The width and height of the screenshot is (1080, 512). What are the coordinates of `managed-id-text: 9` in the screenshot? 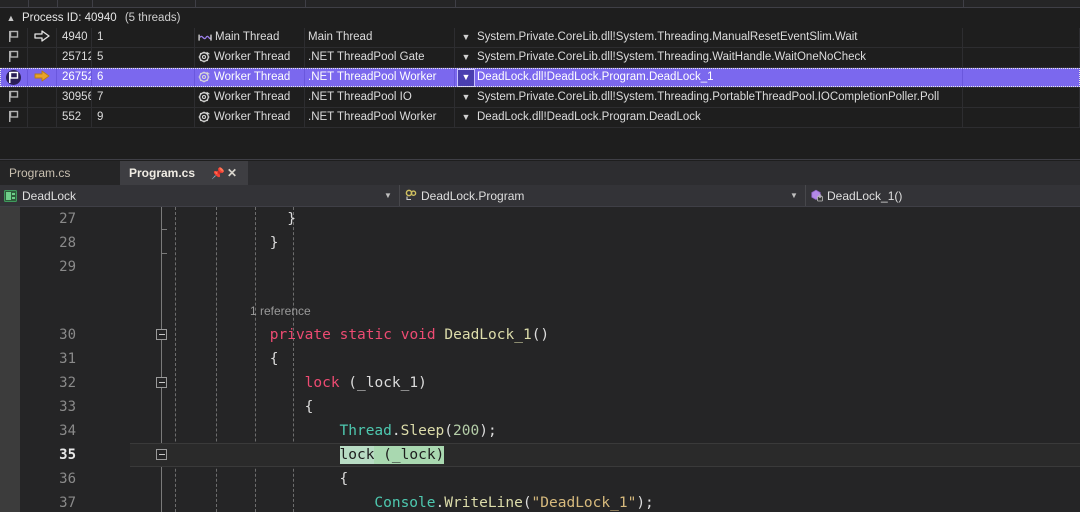 It's located at (100, 116).